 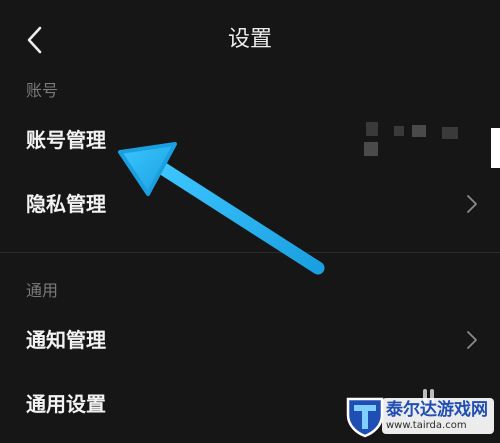 I want to click on section-label-general: 通用, so click(x=42, y=290).